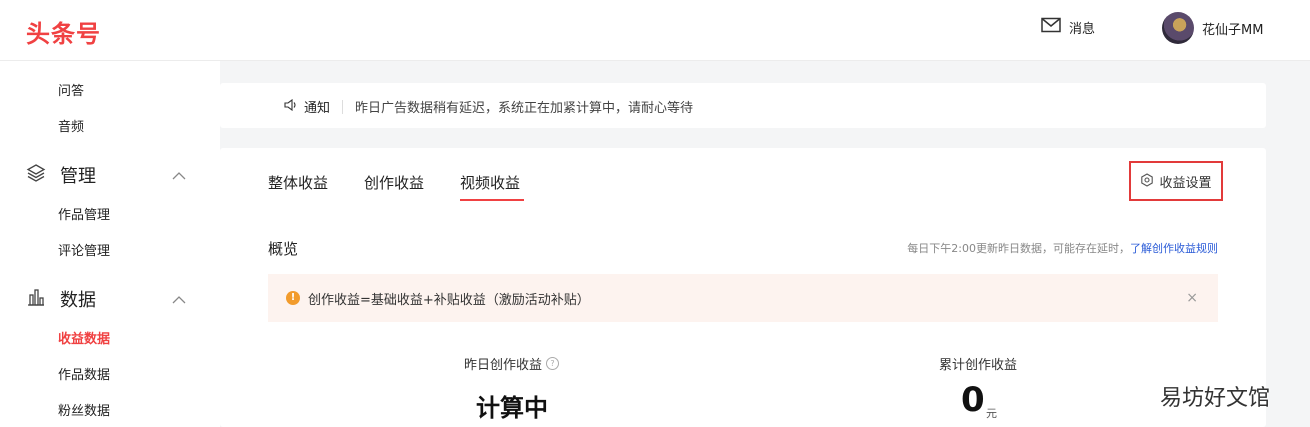 The height and width of the screenshot is (427, 1310). Describe the element at coordinates (490, 182) in the screenshot. I see `tab-video-revenue: 视频收益` at that location.